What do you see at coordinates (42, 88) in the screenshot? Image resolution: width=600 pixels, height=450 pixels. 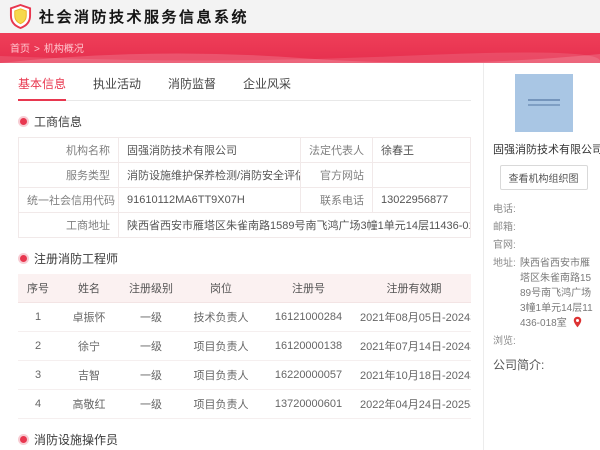 I see `tab-basic-info: 基本信息` at bounding box center [42, 88].